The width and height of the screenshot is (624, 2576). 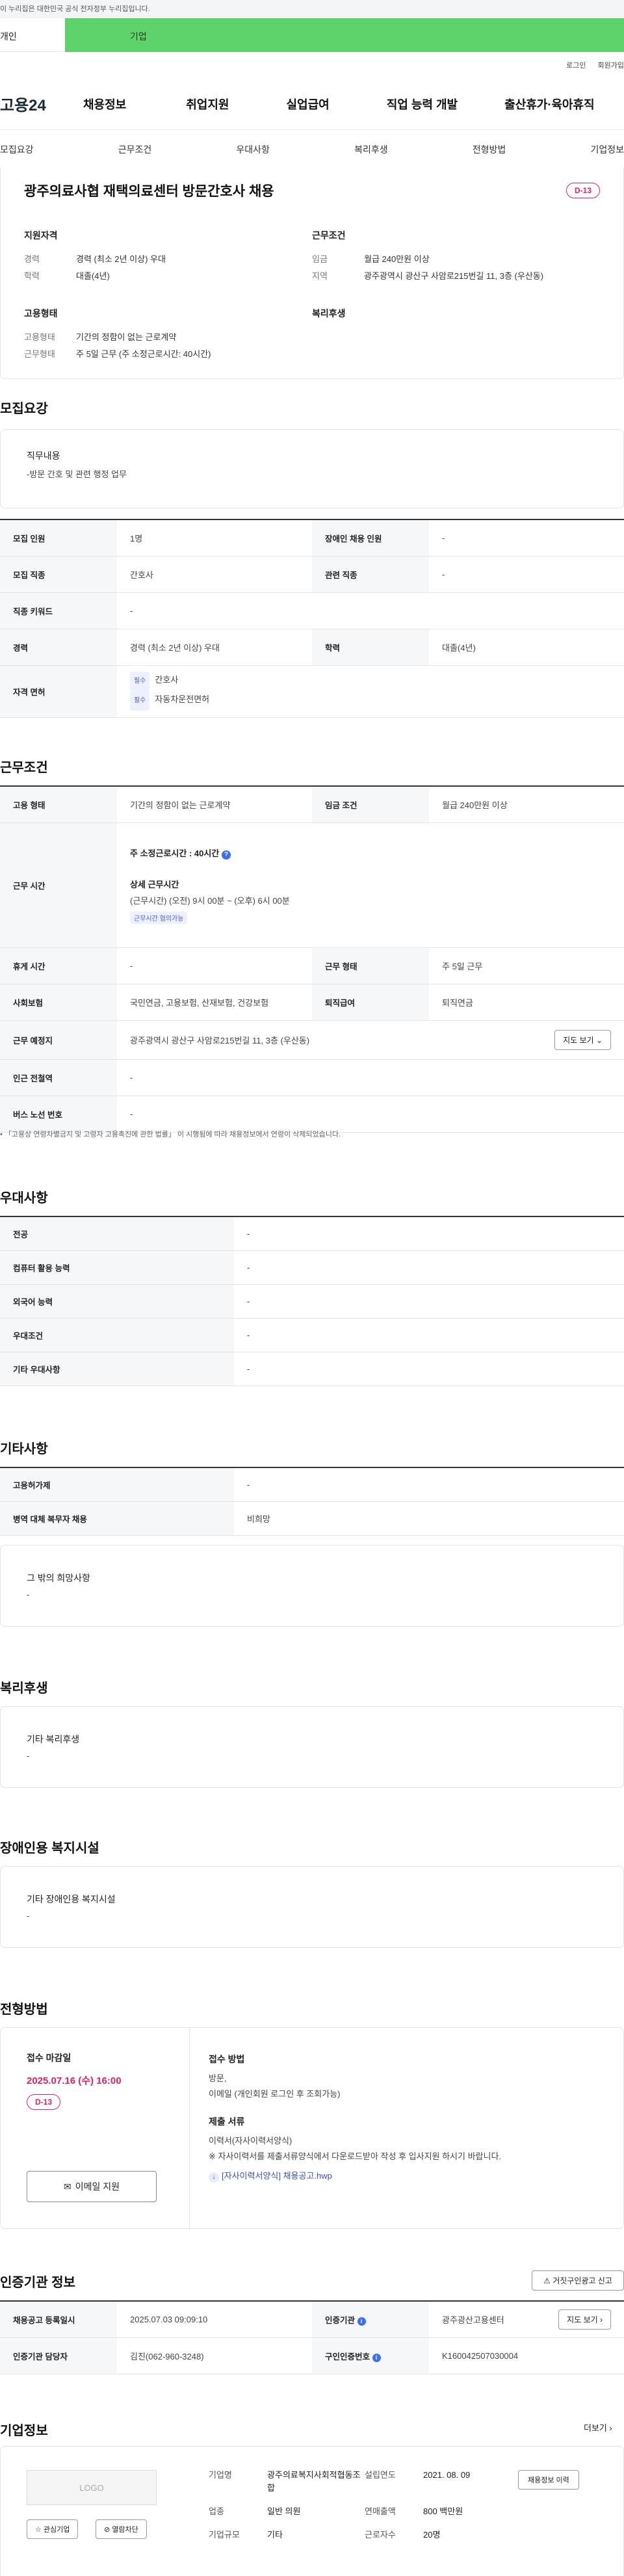 I want to click on cell-value: 월급 240만원 이상, so click(x=526, y=804).